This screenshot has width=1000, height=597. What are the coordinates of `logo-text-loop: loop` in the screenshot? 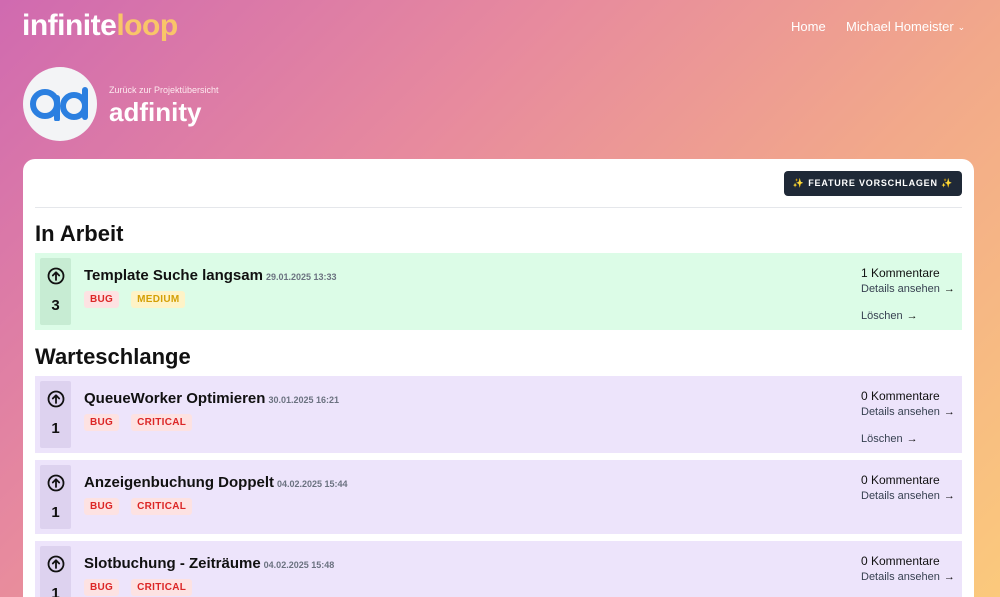 It's located at (147, 25).